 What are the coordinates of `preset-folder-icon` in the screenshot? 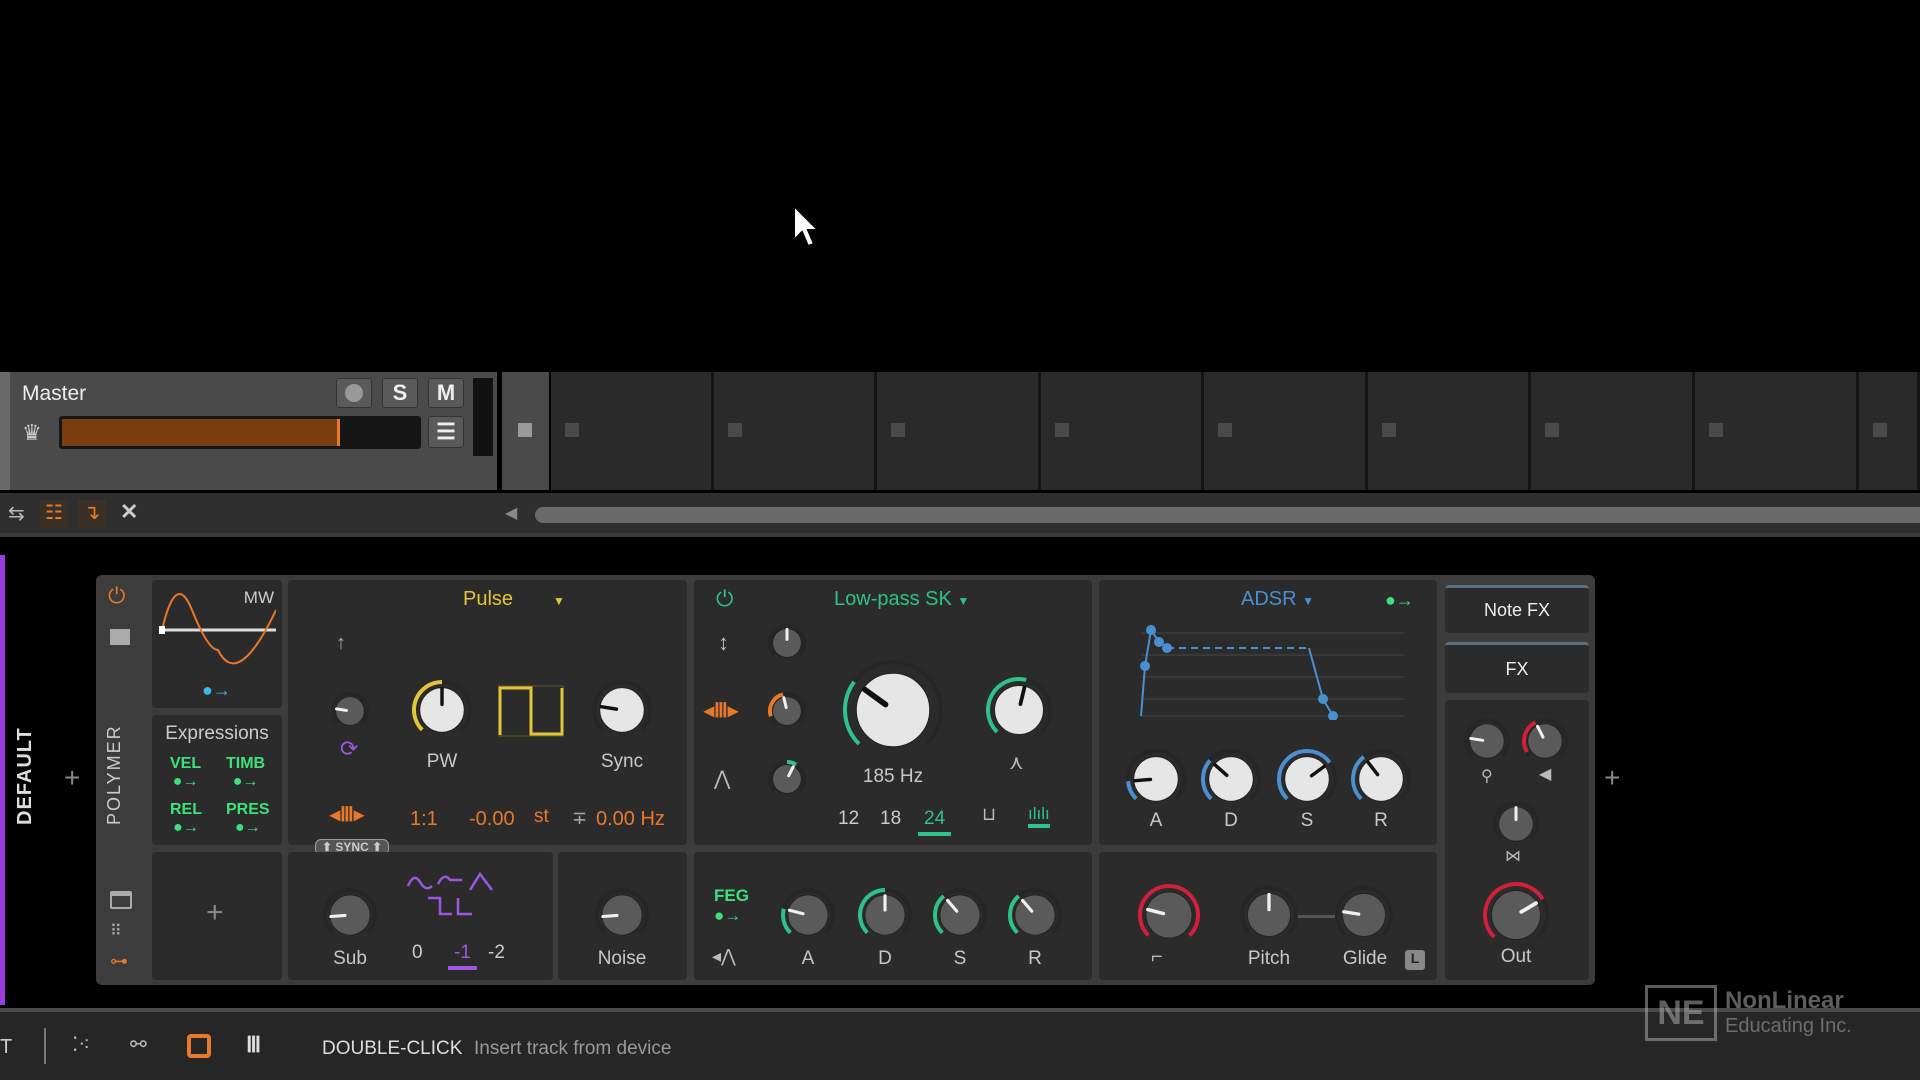 It's located at (120, 637).